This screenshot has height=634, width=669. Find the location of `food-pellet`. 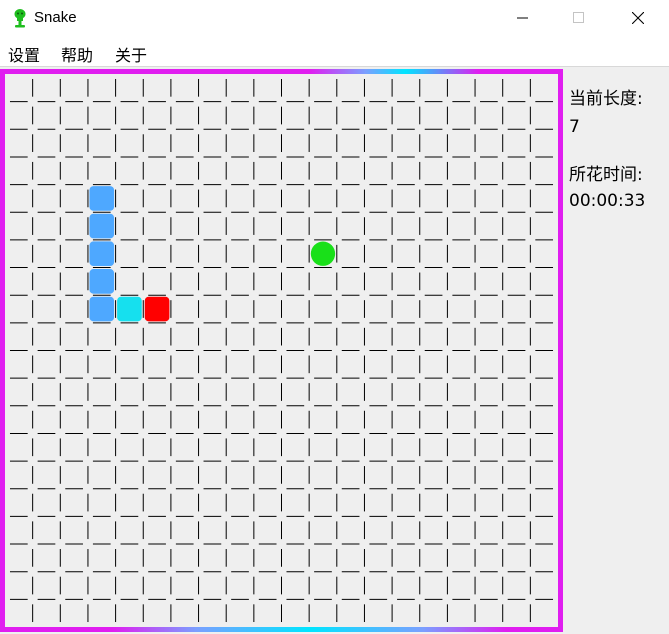

food-pellet is located at coordinates (323, 253).